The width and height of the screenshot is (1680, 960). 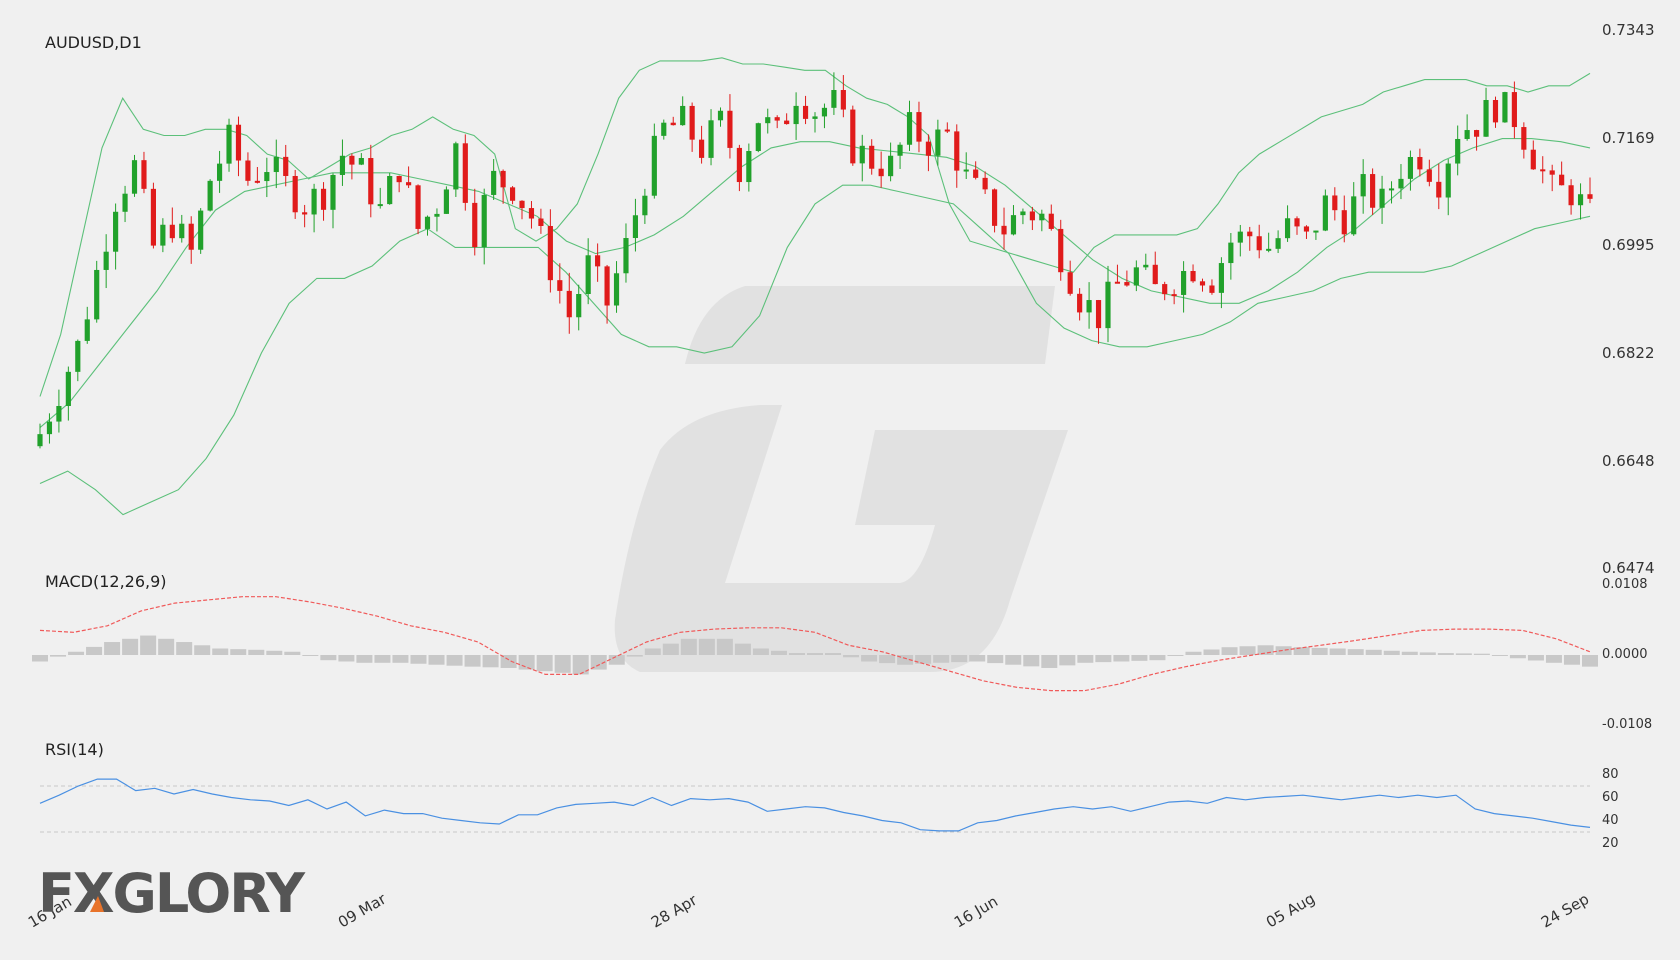 I want to click on rsi-panel-title: RSI(14), so click(x=74, y=749).